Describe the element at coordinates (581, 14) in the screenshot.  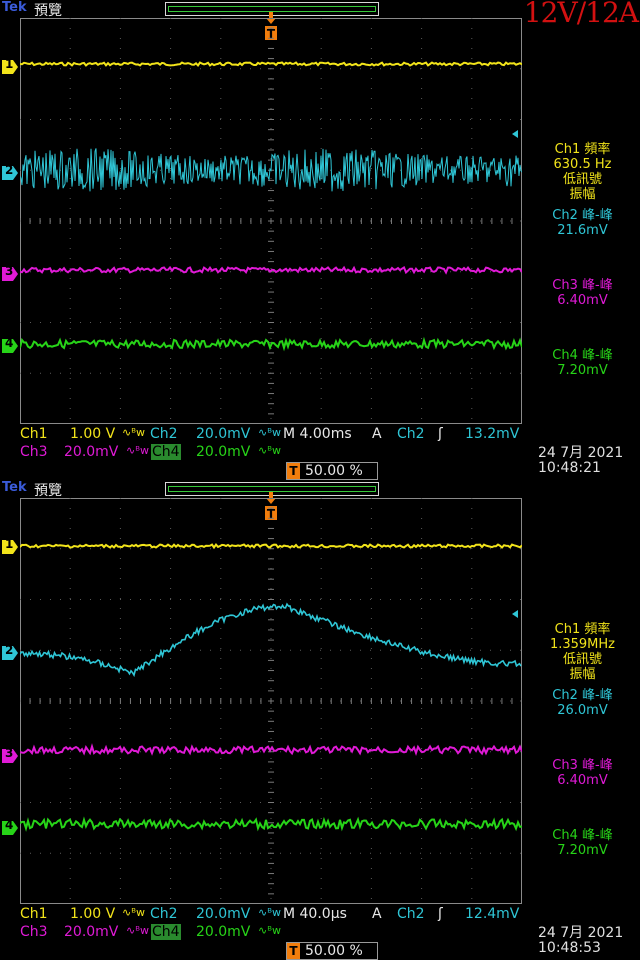
I see `test-condition-banner: 12V/12A` at that location.